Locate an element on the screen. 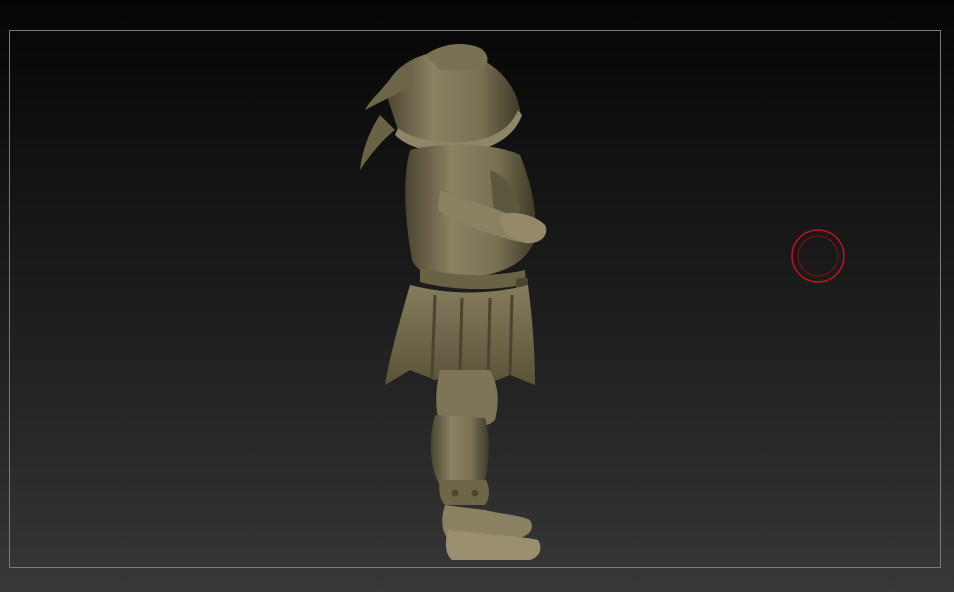  ankle-cuff is located at coordinates (464, 492).